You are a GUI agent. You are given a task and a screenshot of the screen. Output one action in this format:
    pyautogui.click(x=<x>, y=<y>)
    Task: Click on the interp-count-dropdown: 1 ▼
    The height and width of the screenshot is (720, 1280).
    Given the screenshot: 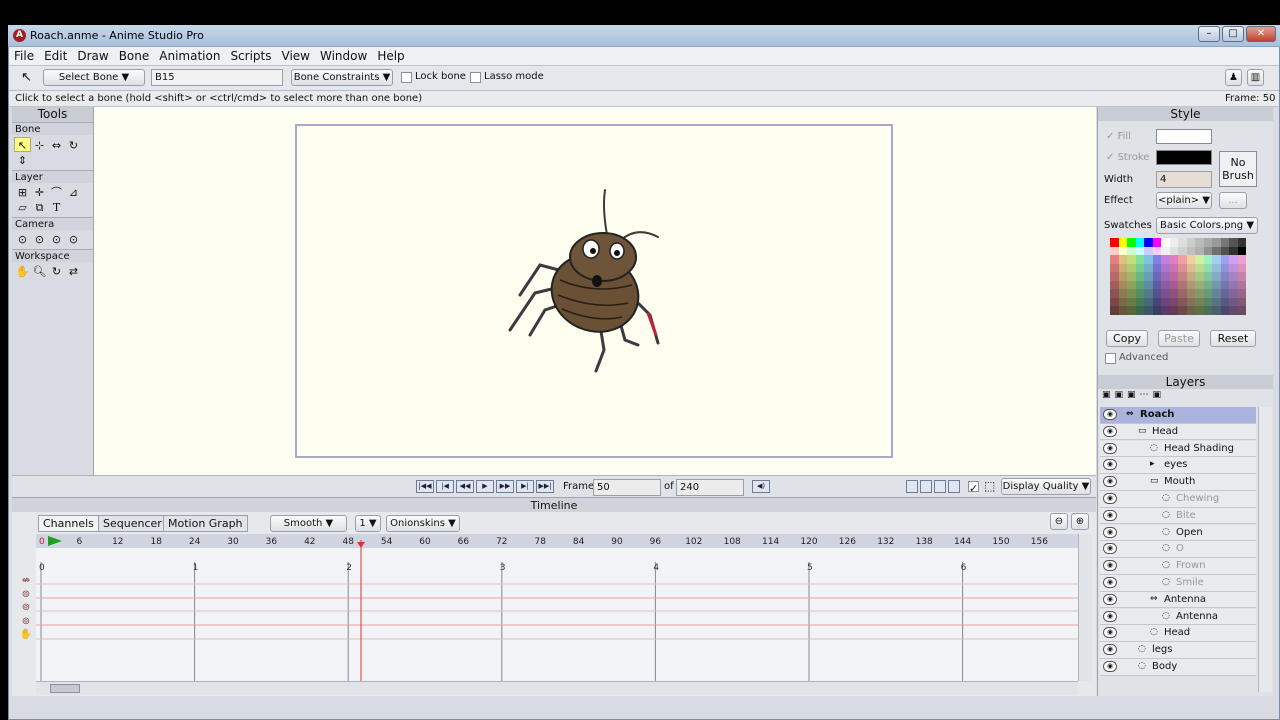 What is the action you would take?
    pyautogui.click(x=368, y=523)
    